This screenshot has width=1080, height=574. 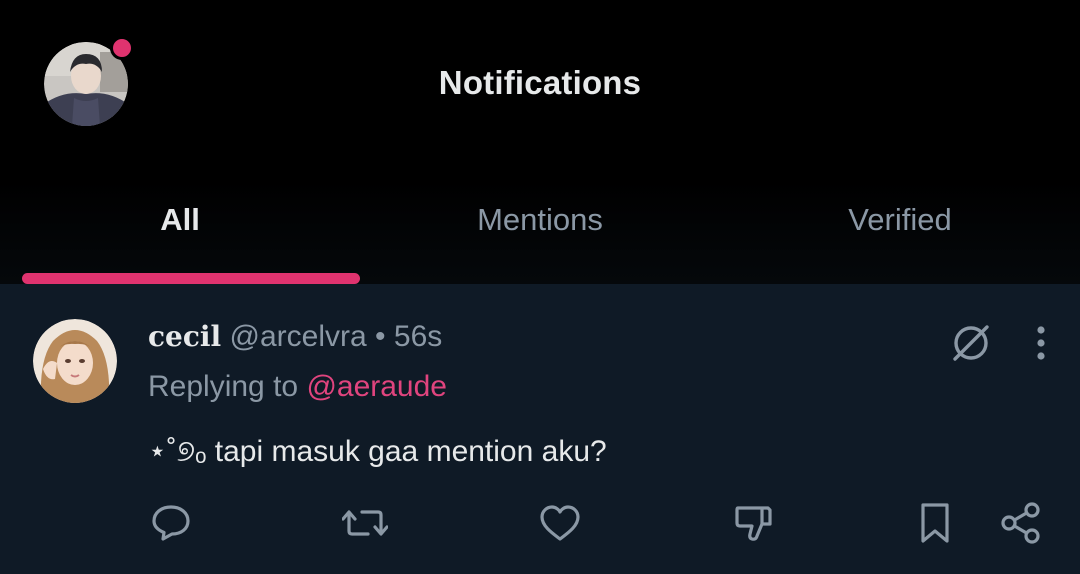 I want to click on tweet-action-bar, so click(x=540, y=525).